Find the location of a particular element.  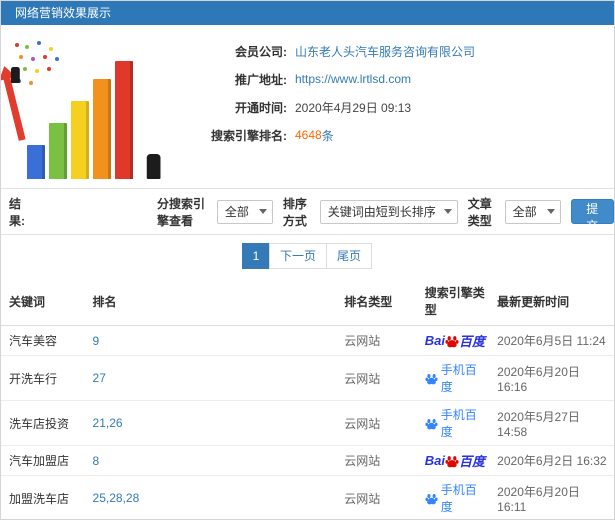

promo-url-link: https://www.lrtlsd.com is located at coordinates (353, 79).